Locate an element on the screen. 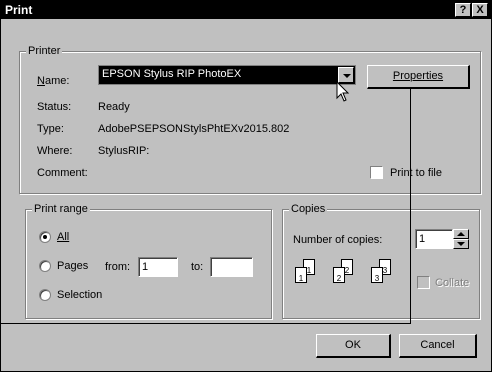 The image size is (492, 372). type-label: Type: is located at coordinates (50, 129).